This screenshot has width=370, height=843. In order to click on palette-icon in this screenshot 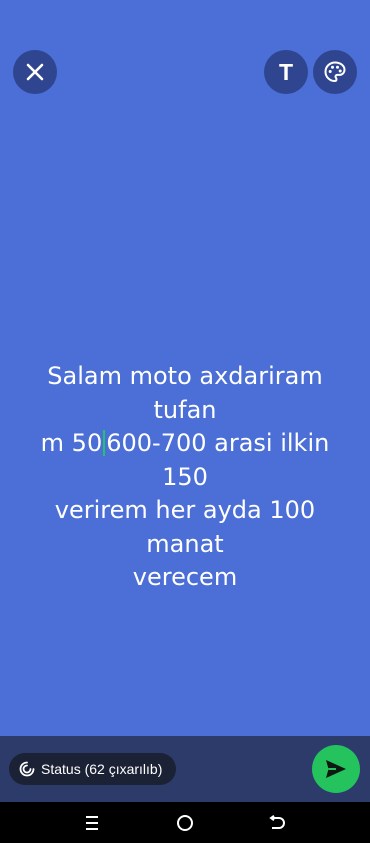, I will do `click(335, 72)`.